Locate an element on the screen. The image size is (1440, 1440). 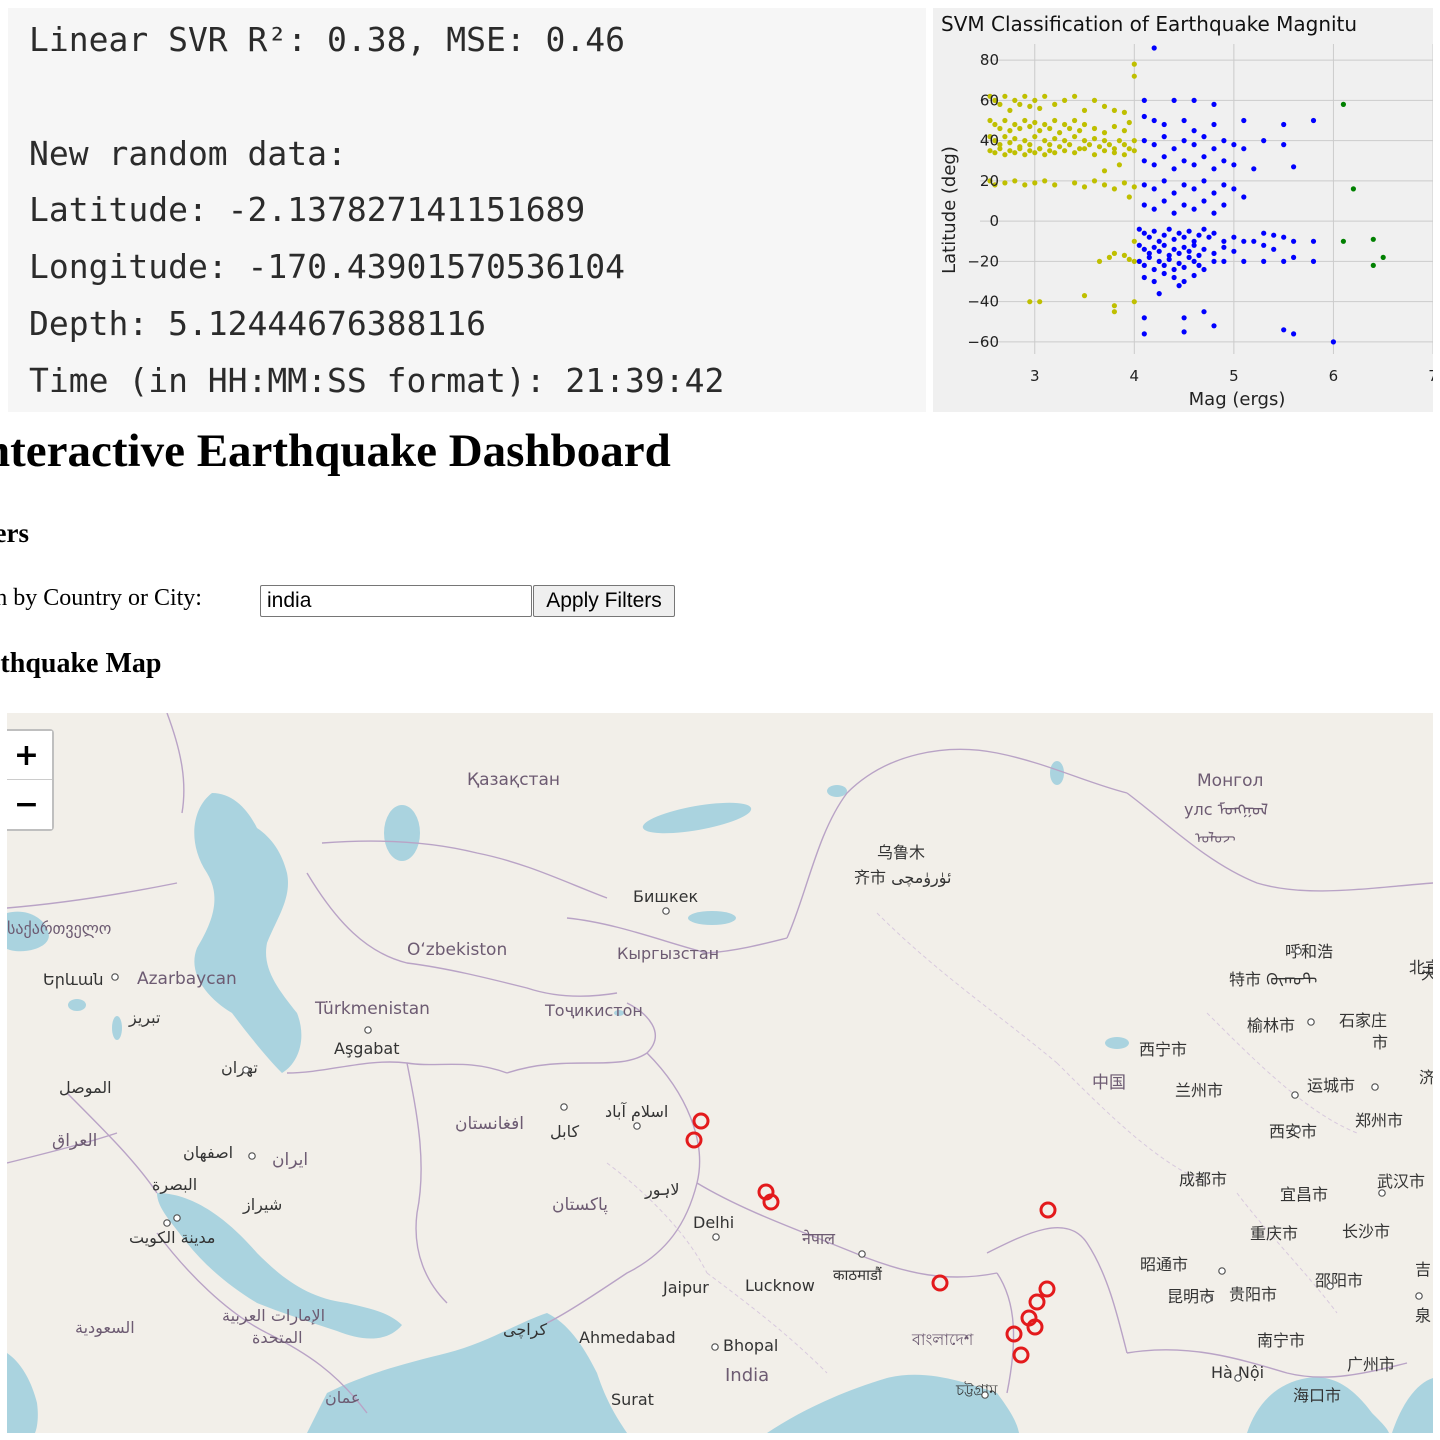
y-tick-label: 20 is located at coordinates (989, 181).